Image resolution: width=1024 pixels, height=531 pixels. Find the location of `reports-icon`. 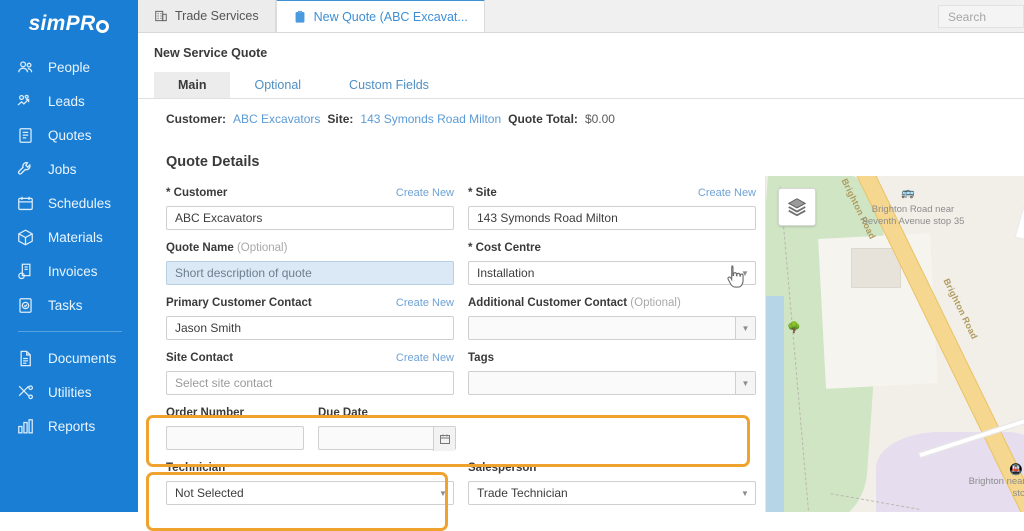

reports-icon is located at coordinates (29, 426).